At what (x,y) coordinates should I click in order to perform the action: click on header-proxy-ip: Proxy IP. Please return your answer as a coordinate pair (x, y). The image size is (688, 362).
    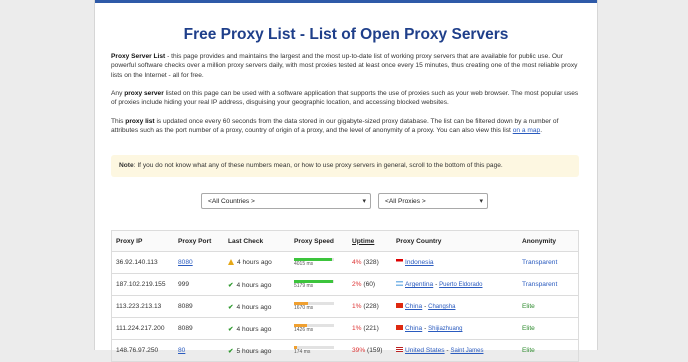
    Looking at the image, I should click on (142, 241).